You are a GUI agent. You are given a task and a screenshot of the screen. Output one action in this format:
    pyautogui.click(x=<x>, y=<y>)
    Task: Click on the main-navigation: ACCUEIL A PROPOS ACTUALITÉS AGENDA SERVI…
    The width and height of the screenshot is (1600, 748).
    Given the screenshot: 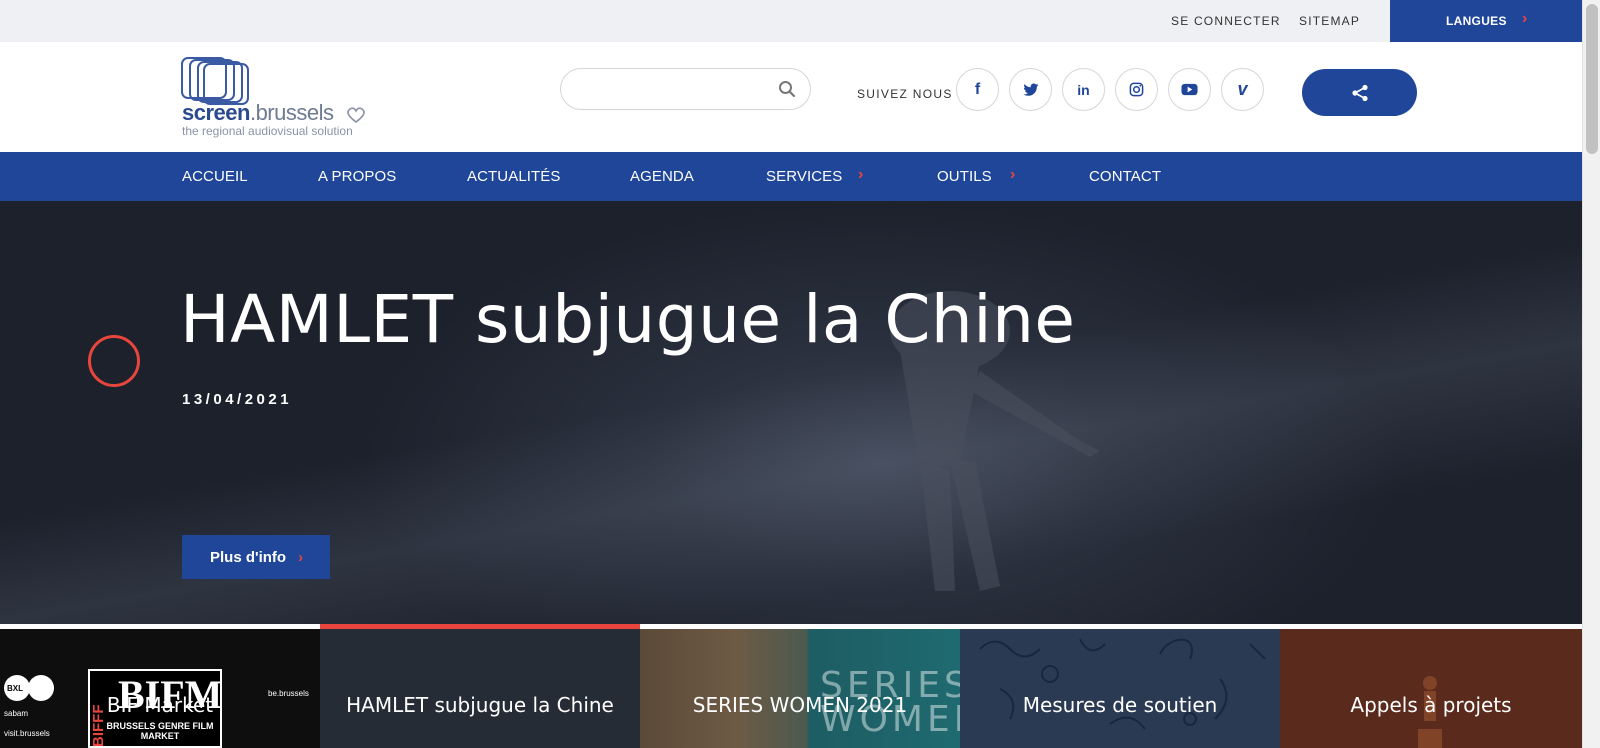 What is the action you would take?
    pyautogui.click(x=791, y=176)
    